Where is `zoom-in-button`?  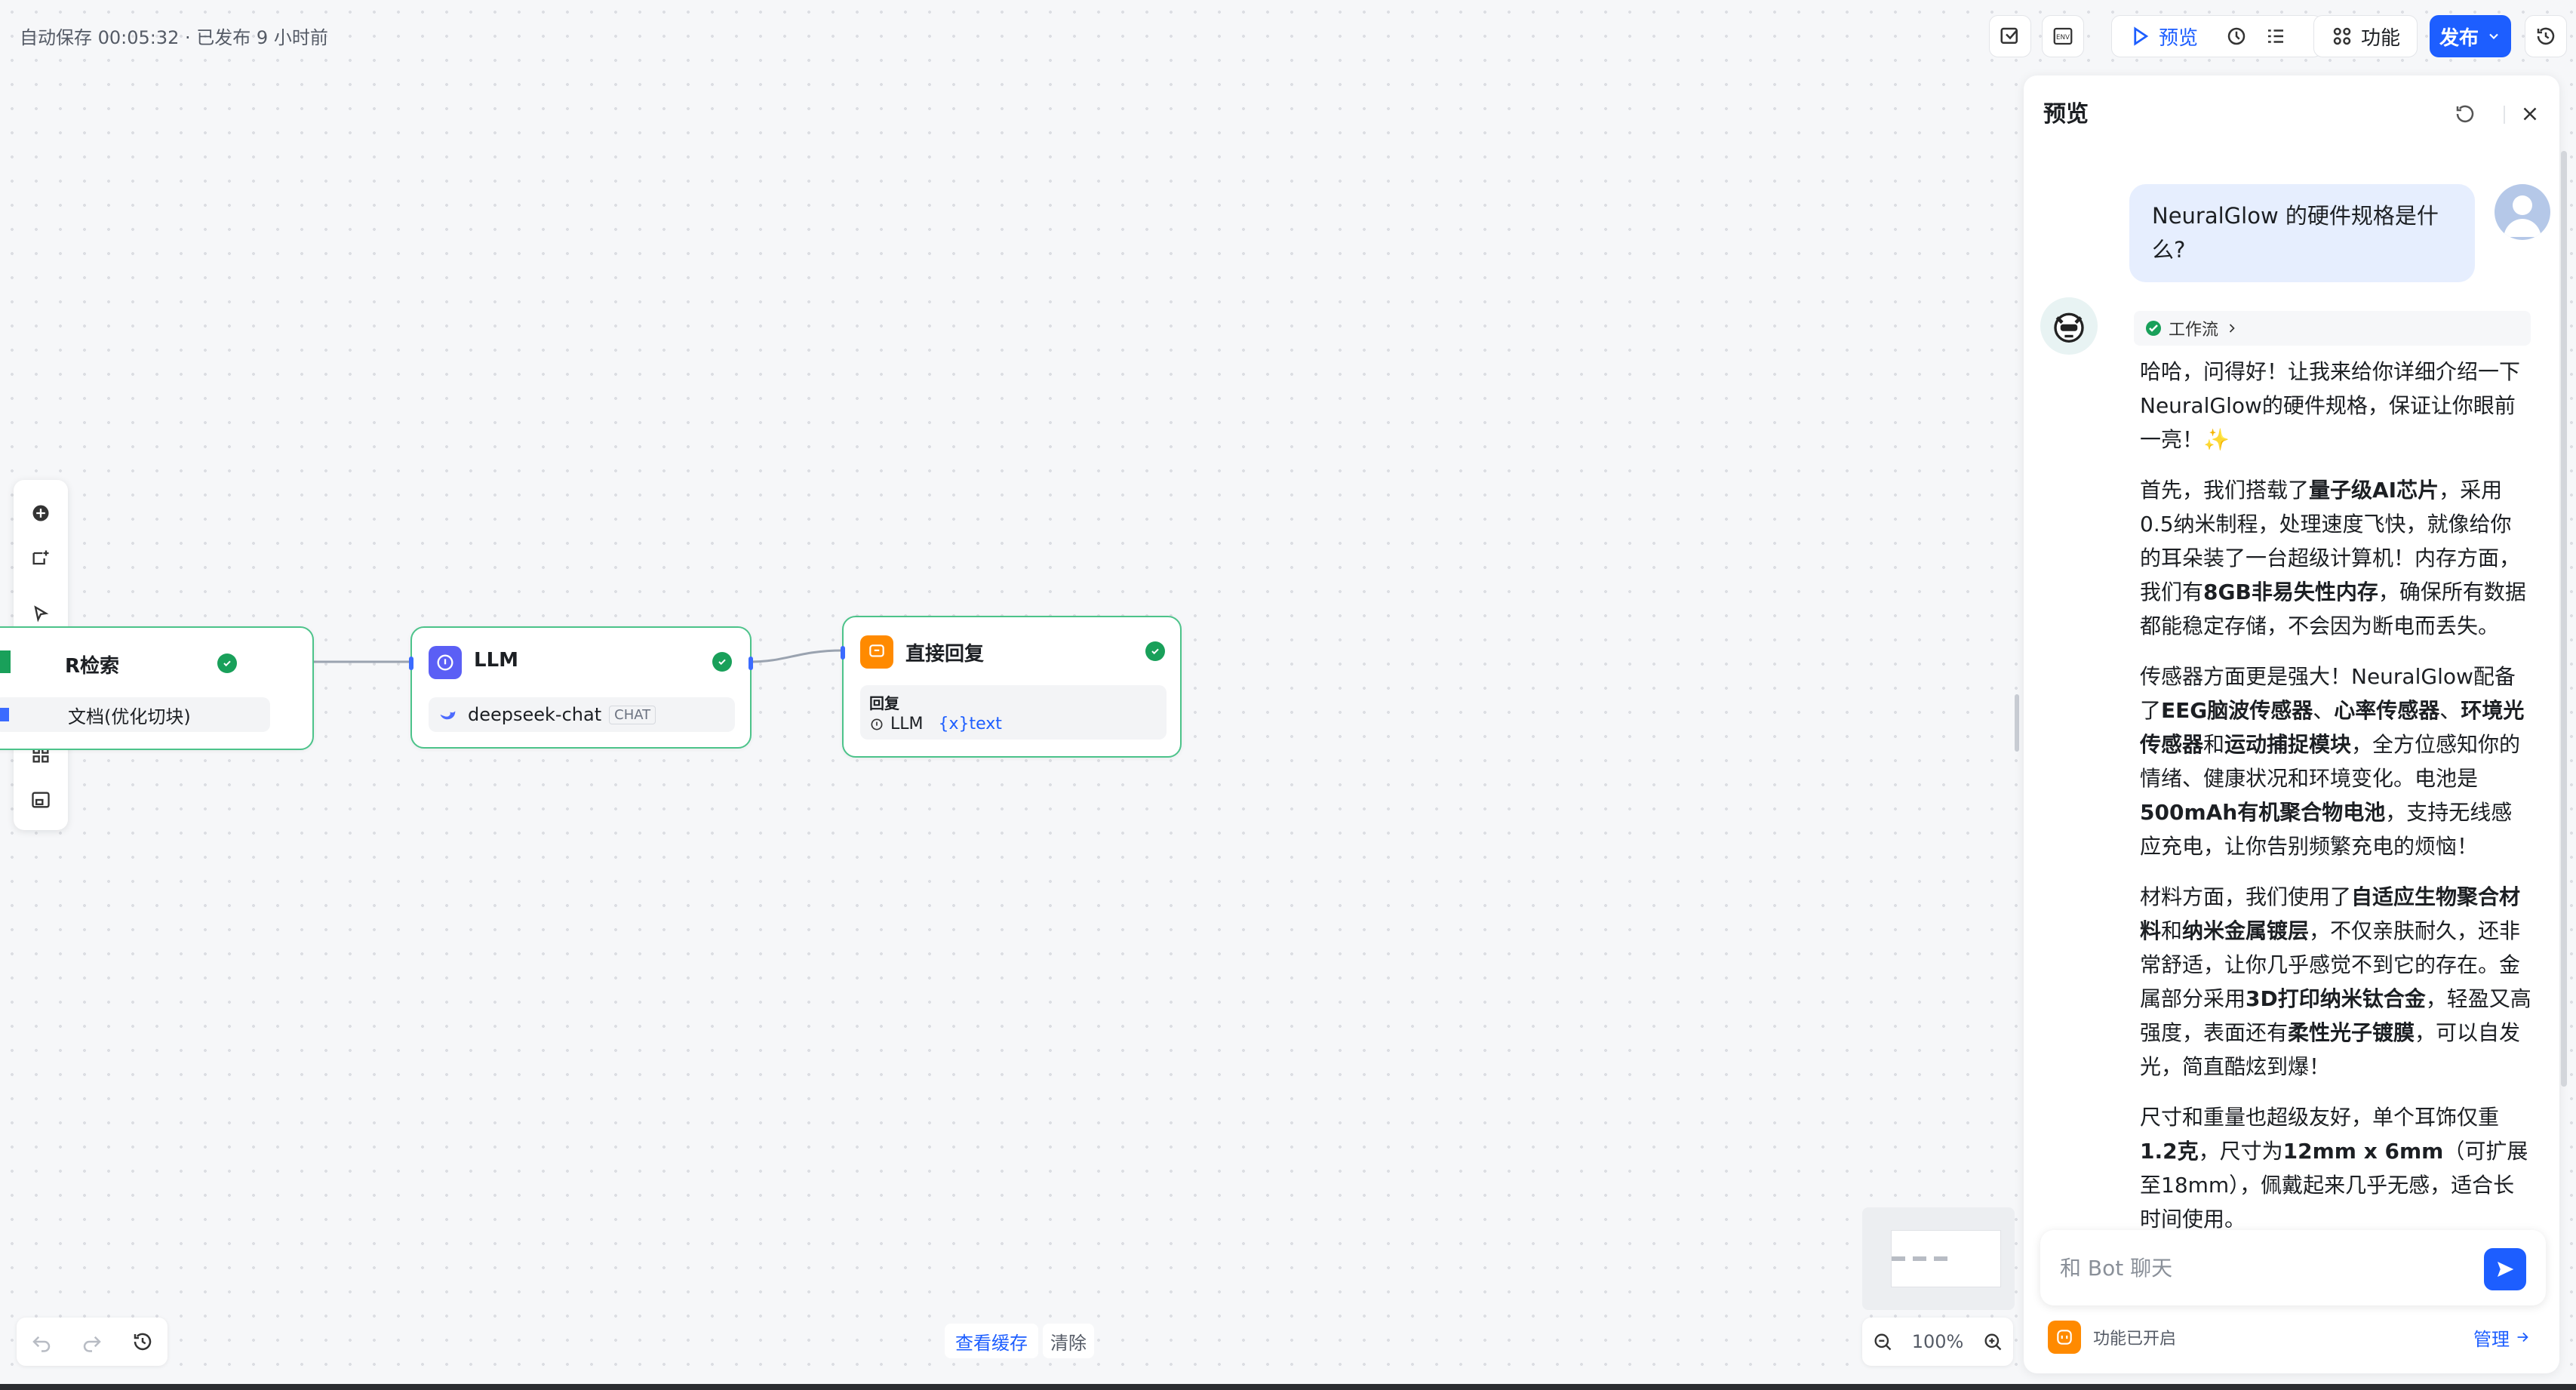 zoom-in-button is located at coordinates (1992, 1342).